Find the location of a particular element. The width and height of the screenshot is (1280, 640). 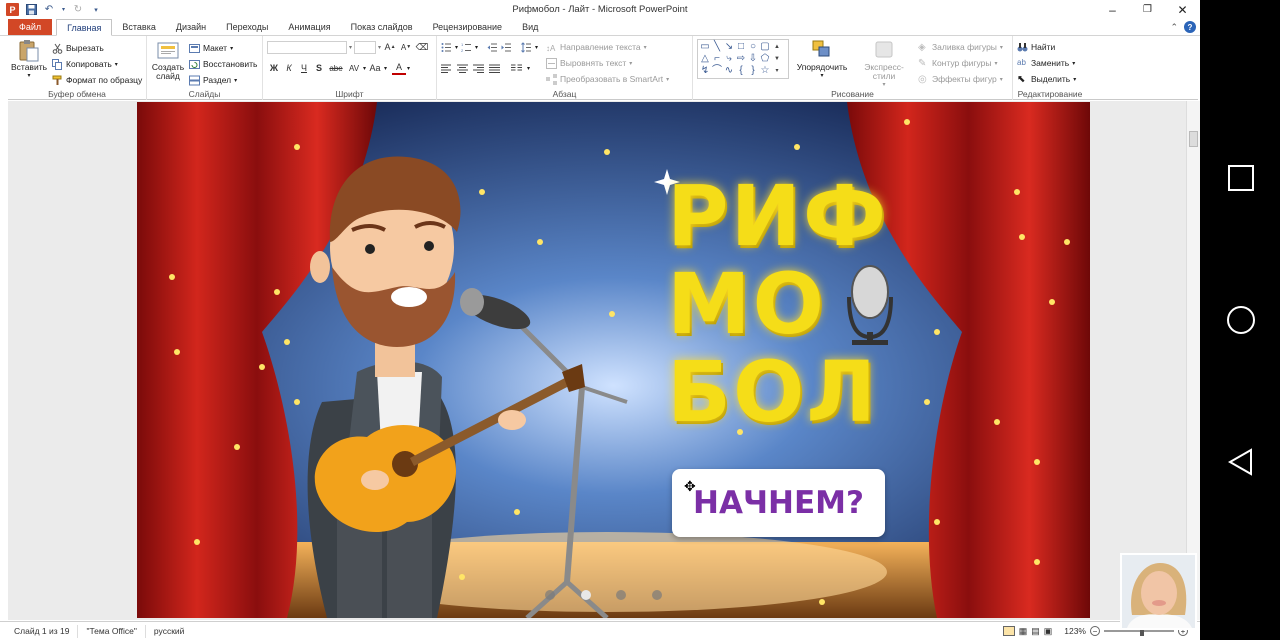

align-right-icon is located at coordinates (478, 68).